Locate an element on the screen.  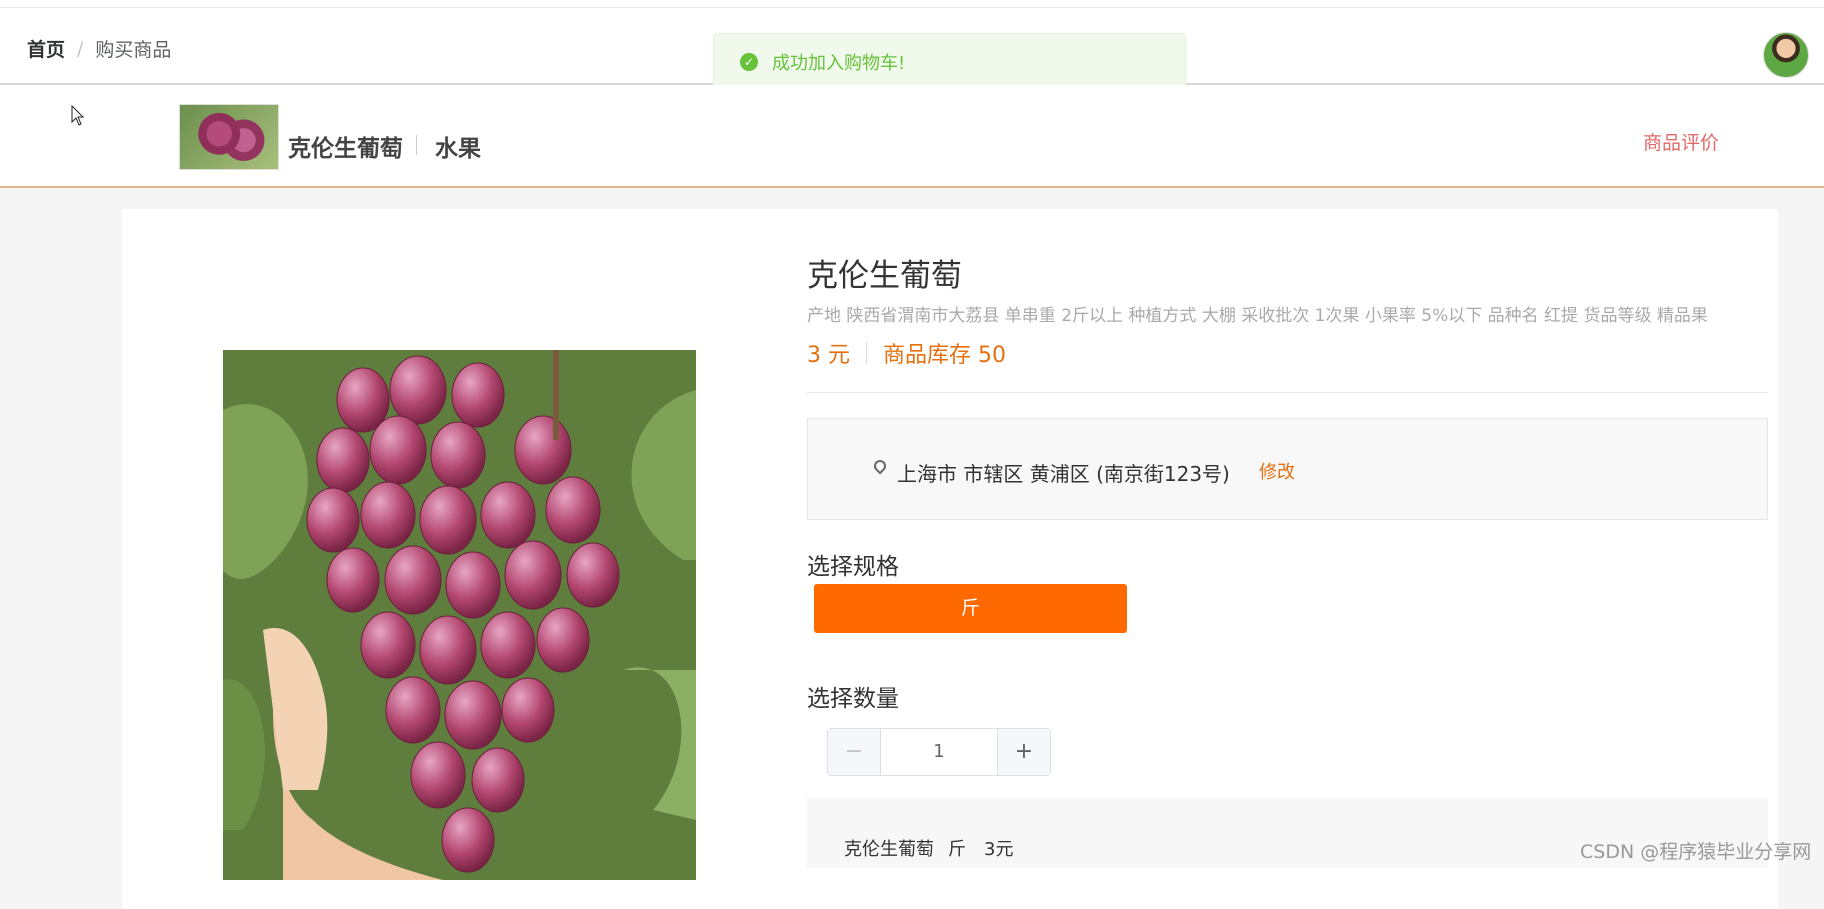
success-toast: ✓ 成功加入购物车! is located at coordinates (949, 61).